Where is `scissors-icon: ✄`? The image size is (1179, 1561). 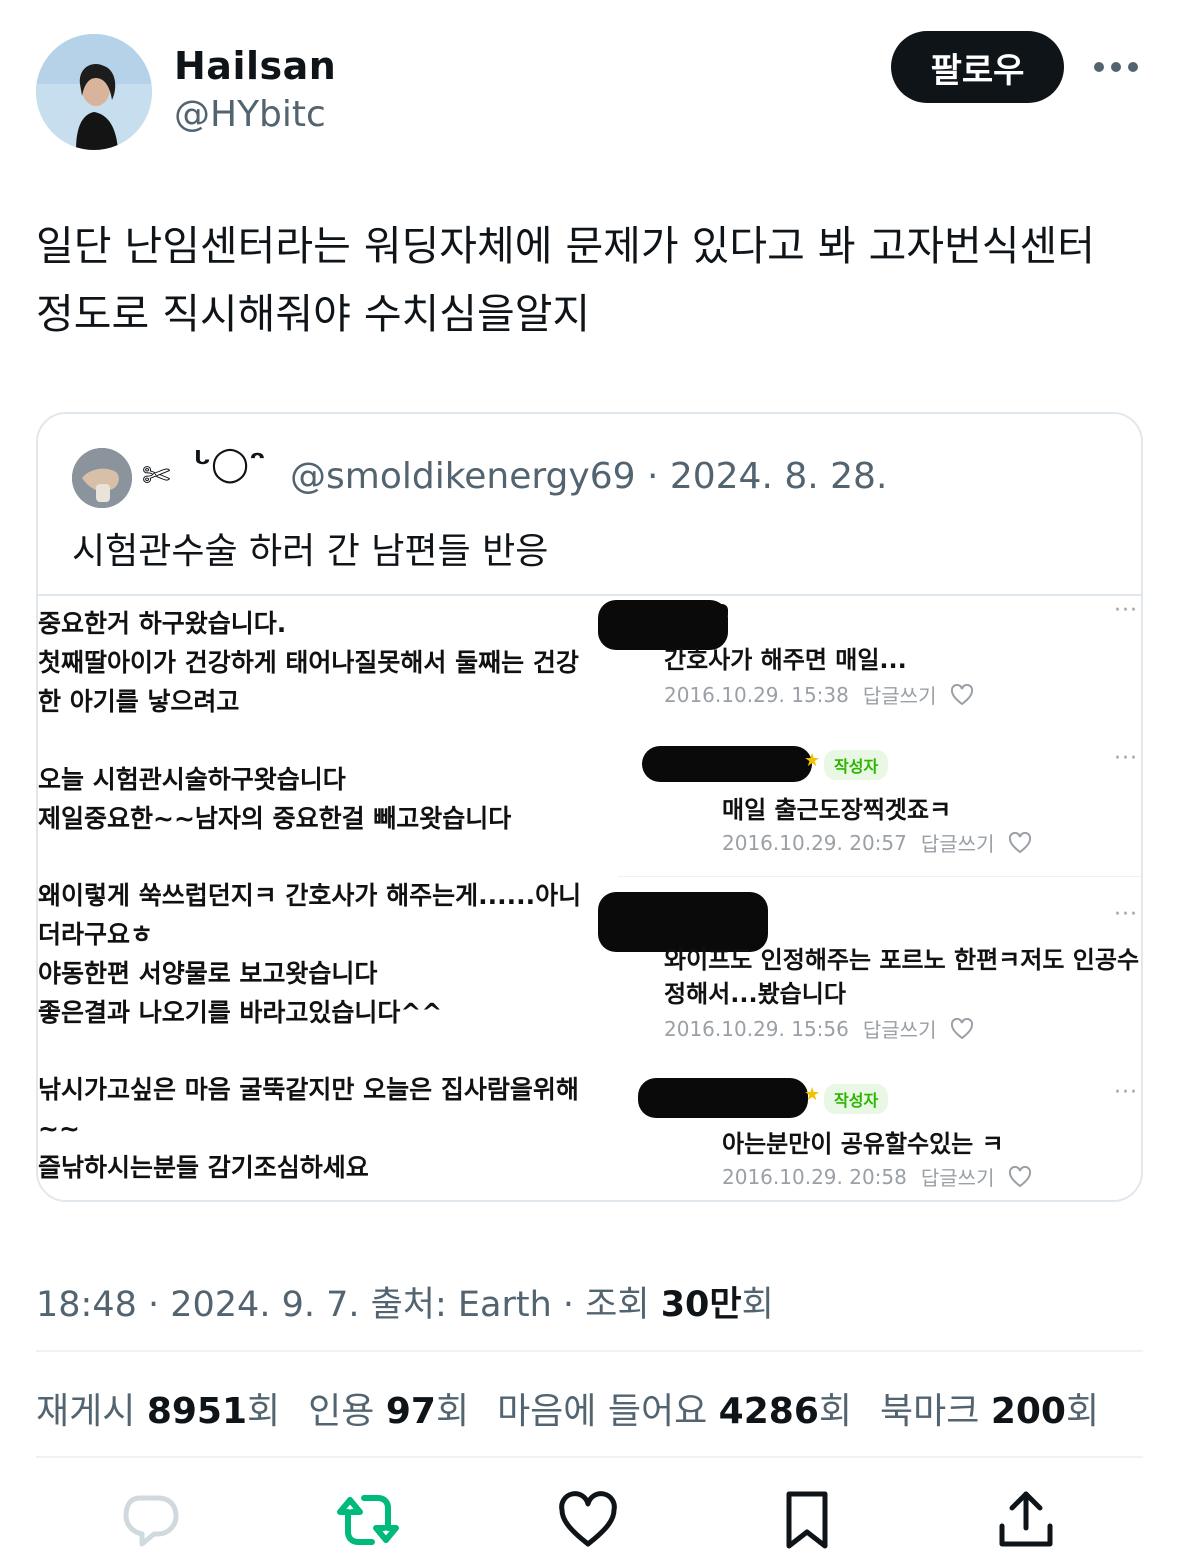 scissors-icon: ✄ is located at coordinates (156, 476).